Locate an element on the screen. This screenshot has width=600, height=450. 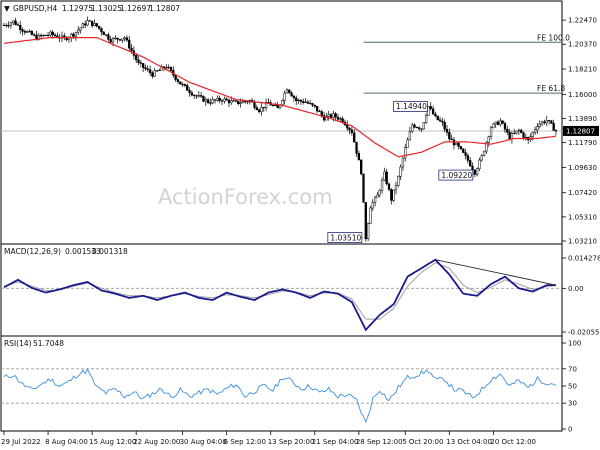
rsi-tick-label: 70 is located at coordinates (572, 369).